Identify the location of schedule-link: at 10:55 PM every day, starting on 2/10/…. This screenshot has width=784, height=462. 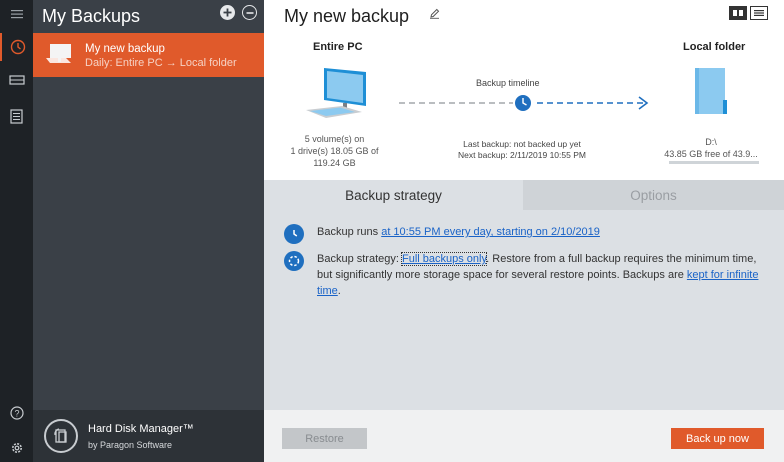
(490, 232).